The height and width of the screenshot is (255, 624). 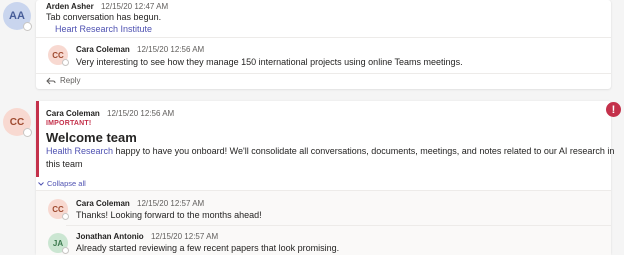 I want to click on message-text-line-2: this team, so click(x=64, y=164).